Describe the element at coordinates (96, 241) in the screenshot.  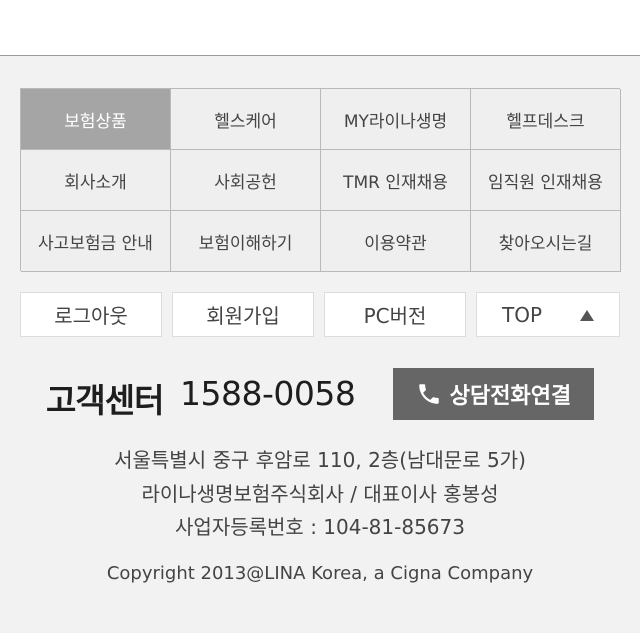
I see `menu-item-claim-guide: 사고보험금 안내` at that location.